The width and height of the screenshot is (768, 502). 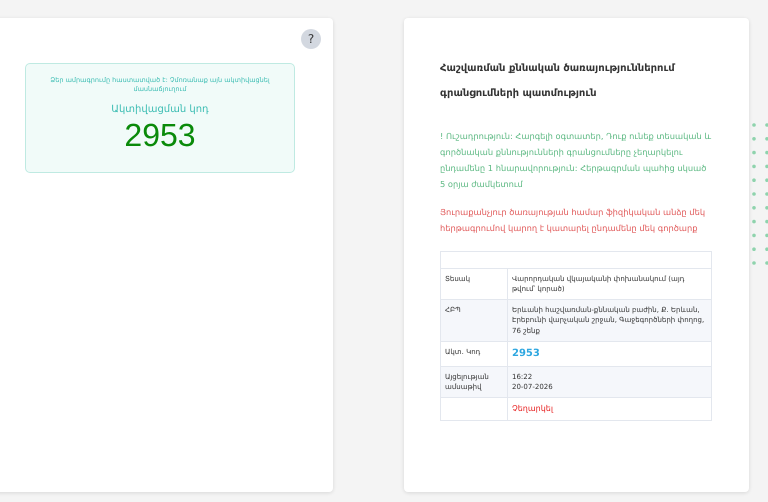 What do you see at coordinates (558, 81) in the screenshot?
I see `history-title: Հաշվառման քննական ծառայություններում գրանցումների պատմություն` at bounding box center [558, 81].